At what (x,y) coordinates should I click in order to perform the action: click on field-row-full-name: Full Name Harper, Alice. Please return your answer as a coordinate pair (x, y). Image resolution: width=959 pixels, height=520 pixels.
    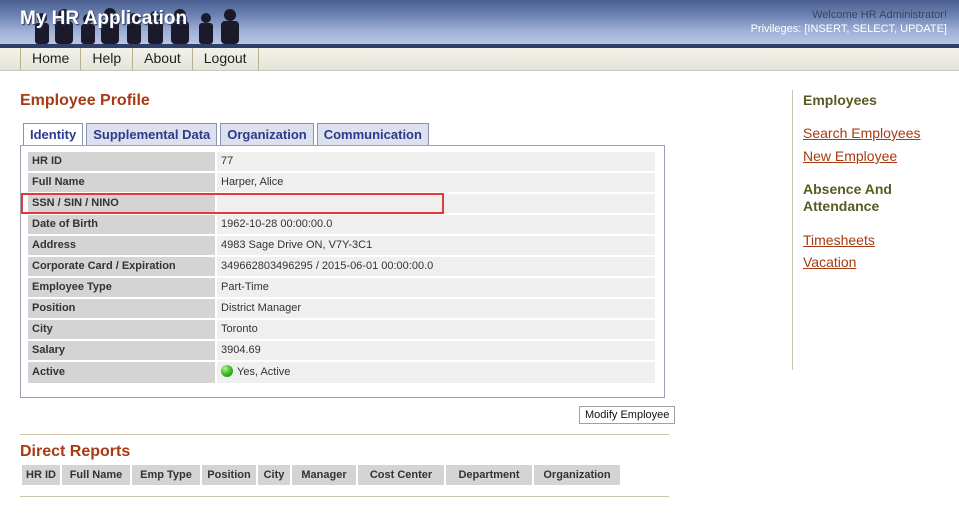
    Looking at the image, I should click on (341, 182).